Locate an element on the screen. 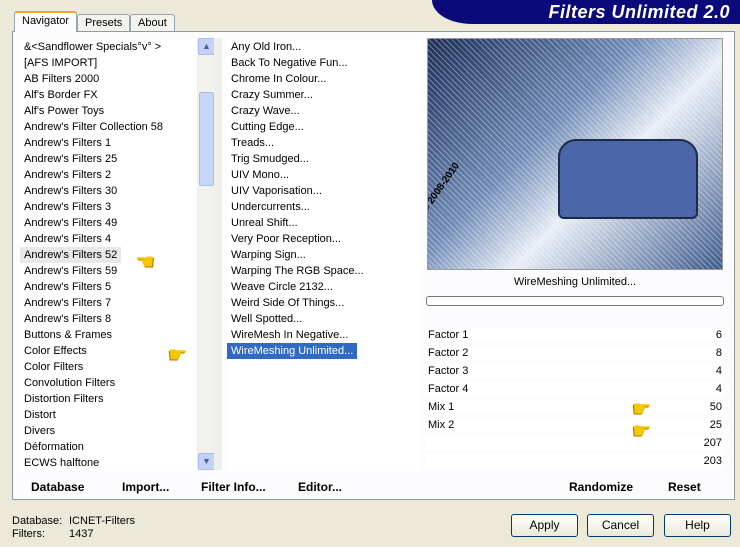 Image resolution: width=740 pixels, height=547 pixels. slider-label: Factor 2 is located at coordinates (448, 353).